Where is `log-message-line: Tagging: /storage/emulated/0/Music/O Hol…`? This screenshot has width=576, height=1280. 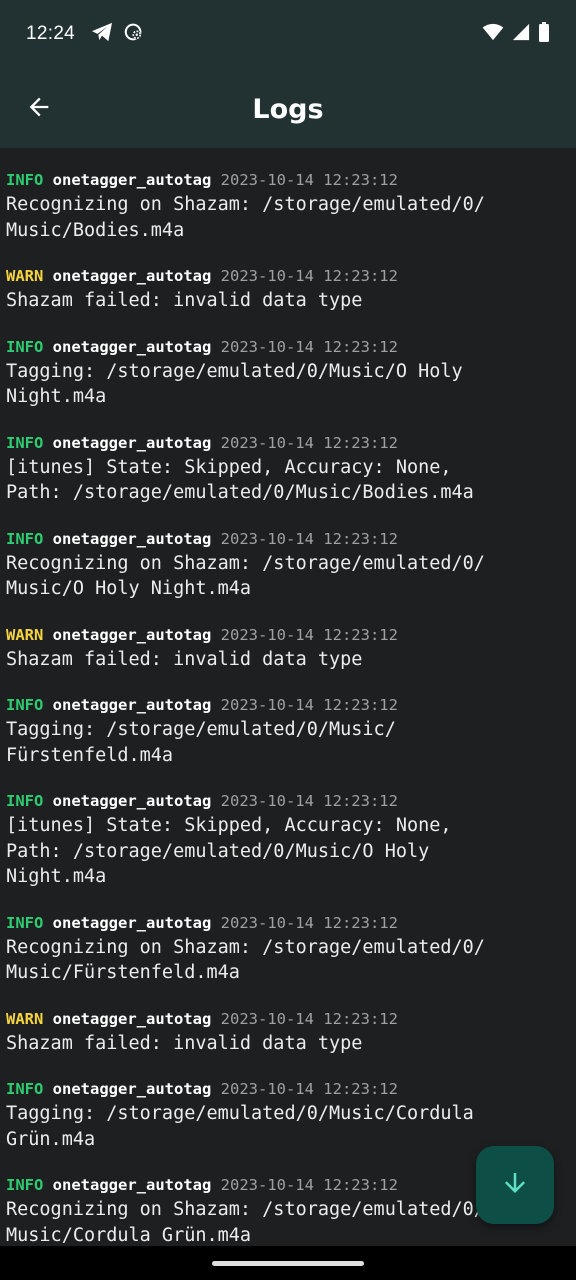
log-message-line: Tagging: /storage/emulated/0/Music/O Hol… is located at coordinates (234, 371).